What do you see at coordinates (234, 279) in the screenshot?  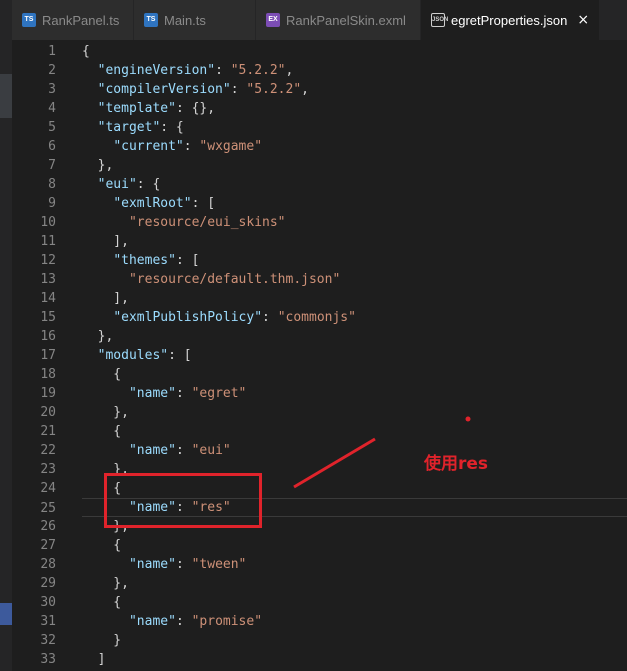 I see `json-string: "resource/default.thm.json"` at bounding box center [234, 279].